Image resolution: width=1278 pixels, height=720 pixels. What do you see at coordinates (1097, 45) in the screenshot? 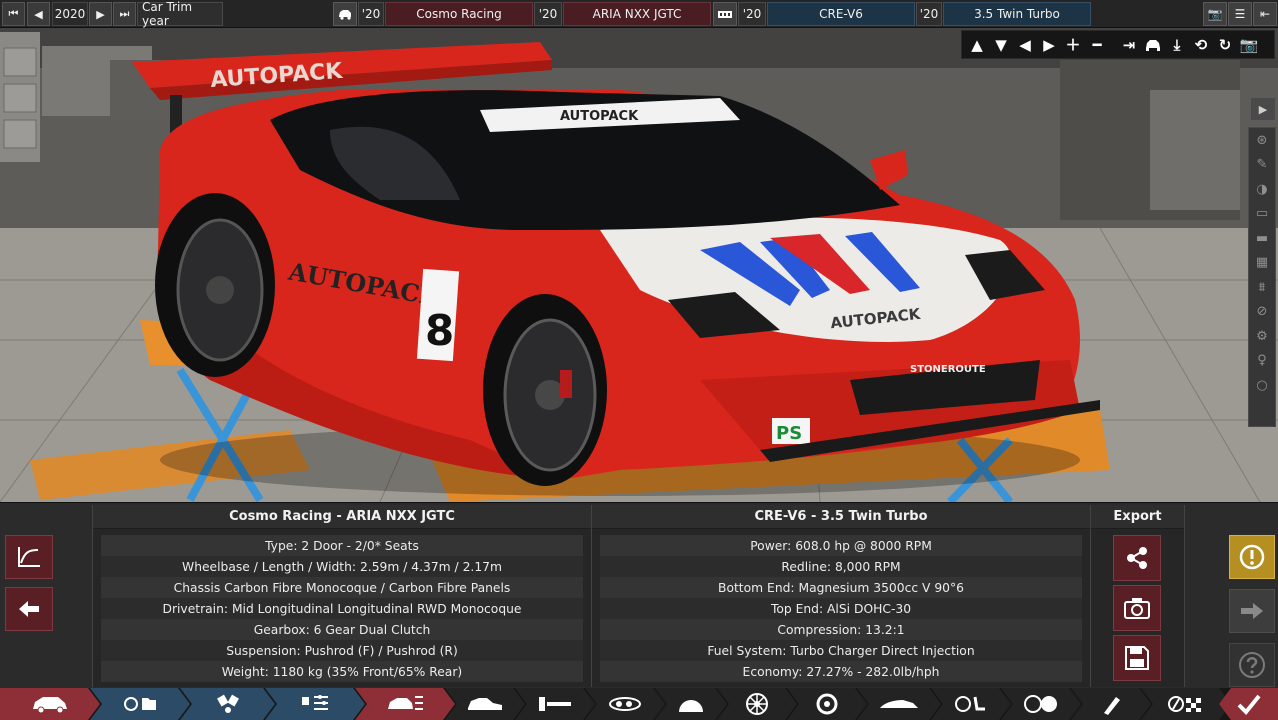
I see `zoom-out-button: ━` at bounding box center [1097, 45].